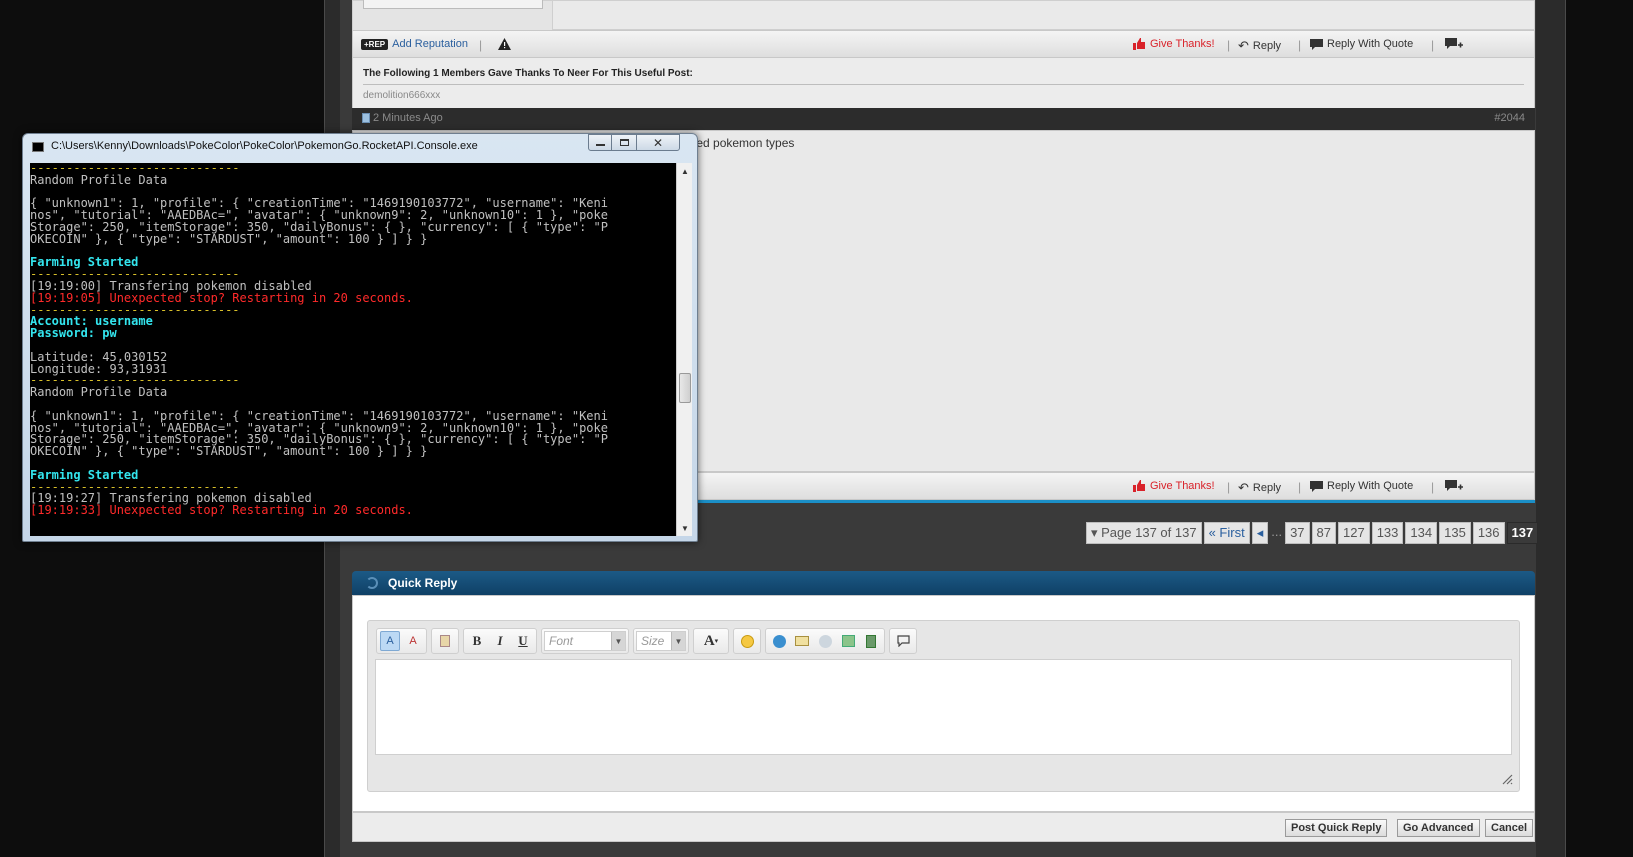 This screenshot has width=1633, height=857. I want to click on paste-icon, so click(445, 641).